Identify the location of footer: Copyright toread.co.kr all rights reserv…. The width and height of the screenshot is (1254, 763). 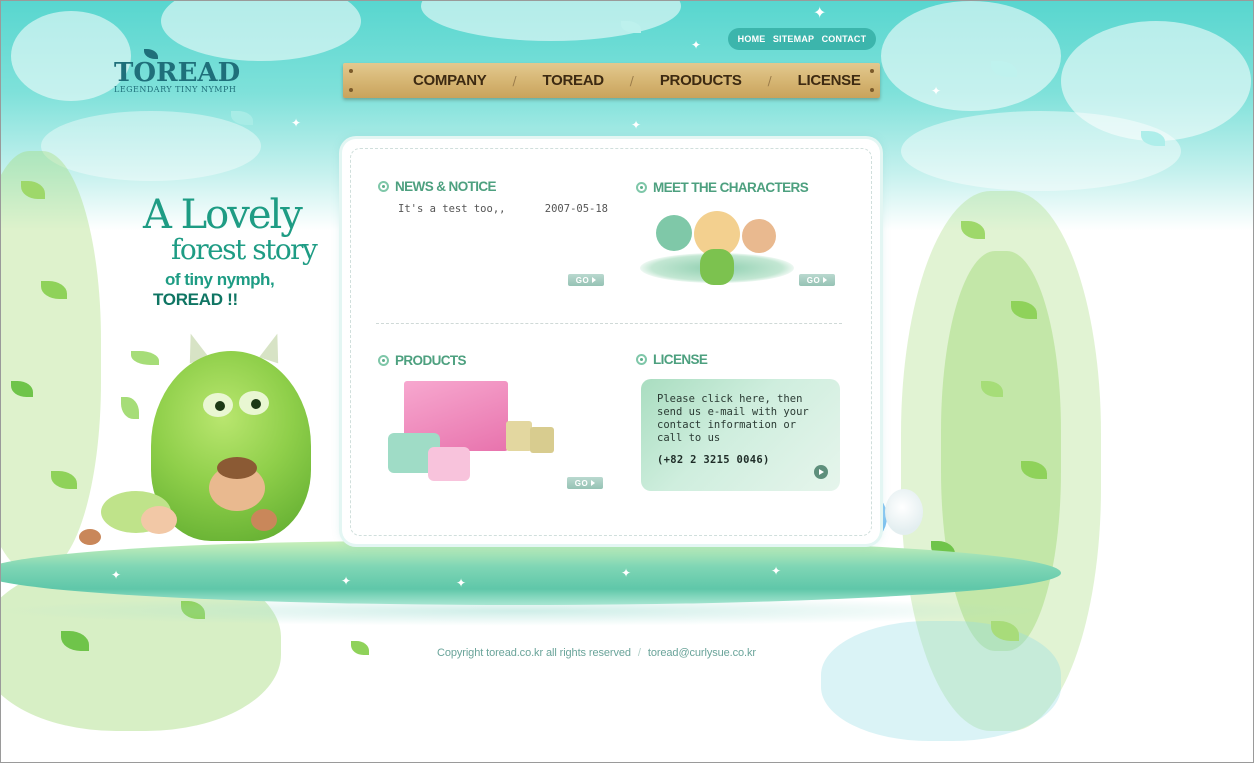
(596, 653).